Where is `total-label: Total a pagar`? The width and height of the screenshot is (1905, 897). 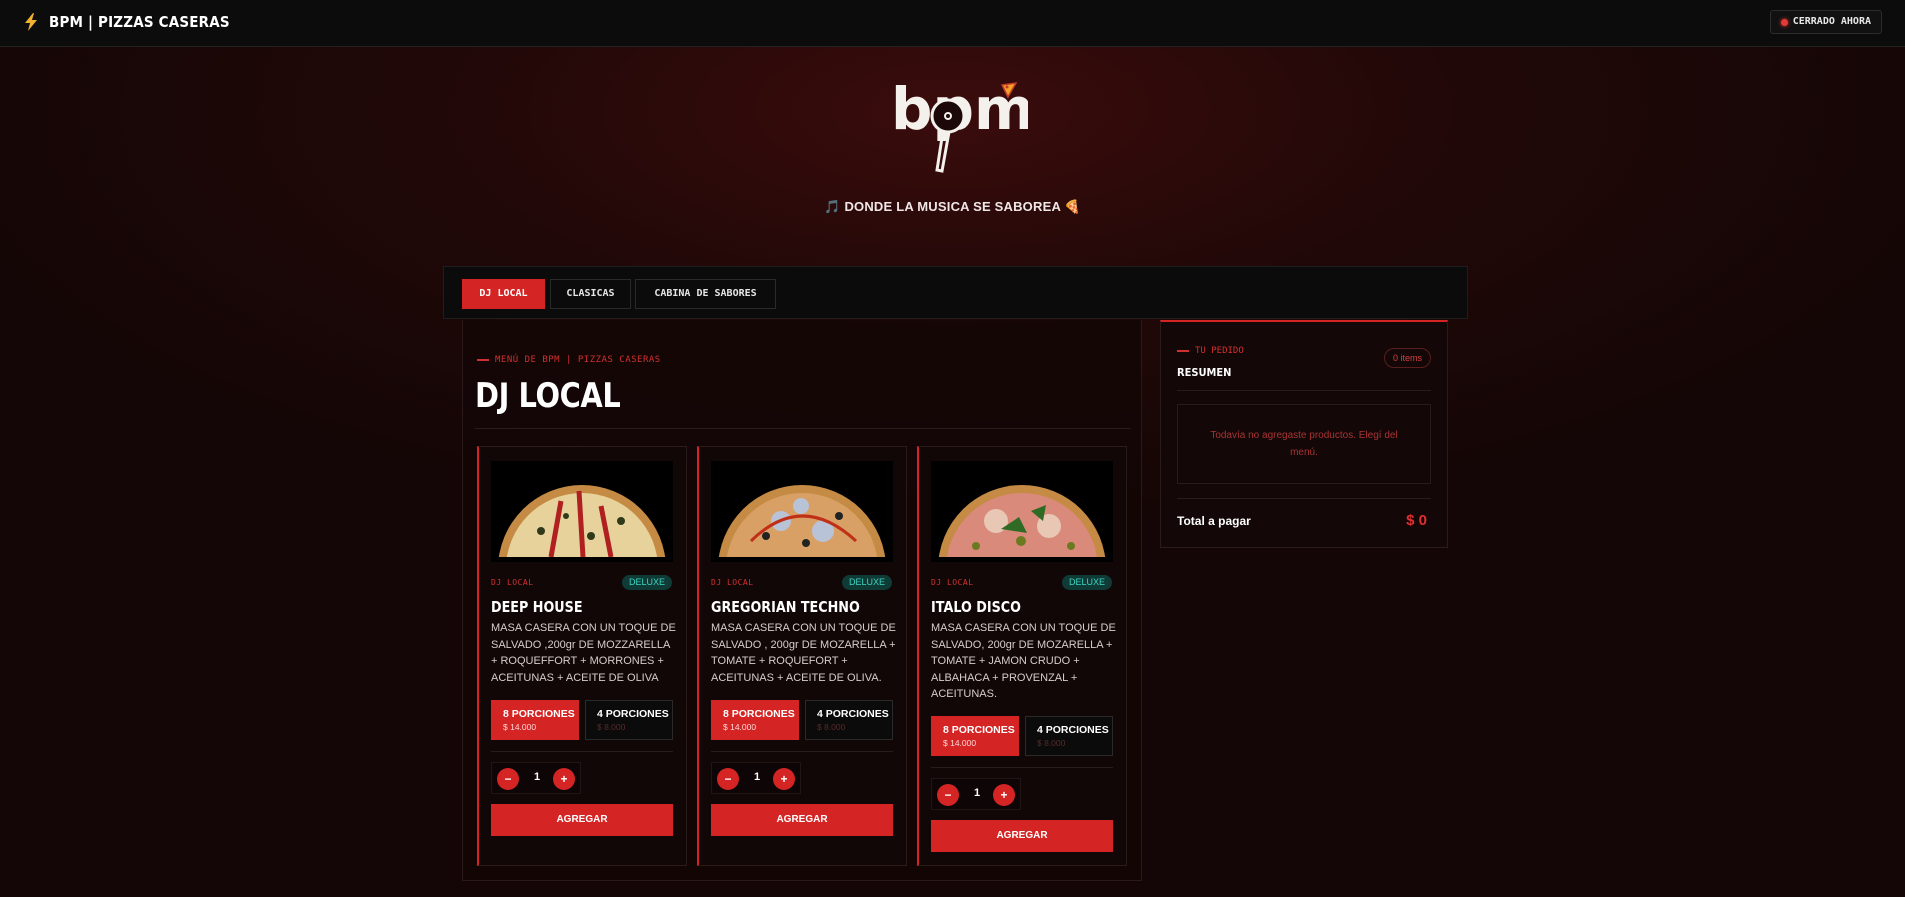
total-label: Total a pagar is located at coordinates (1214, 521).